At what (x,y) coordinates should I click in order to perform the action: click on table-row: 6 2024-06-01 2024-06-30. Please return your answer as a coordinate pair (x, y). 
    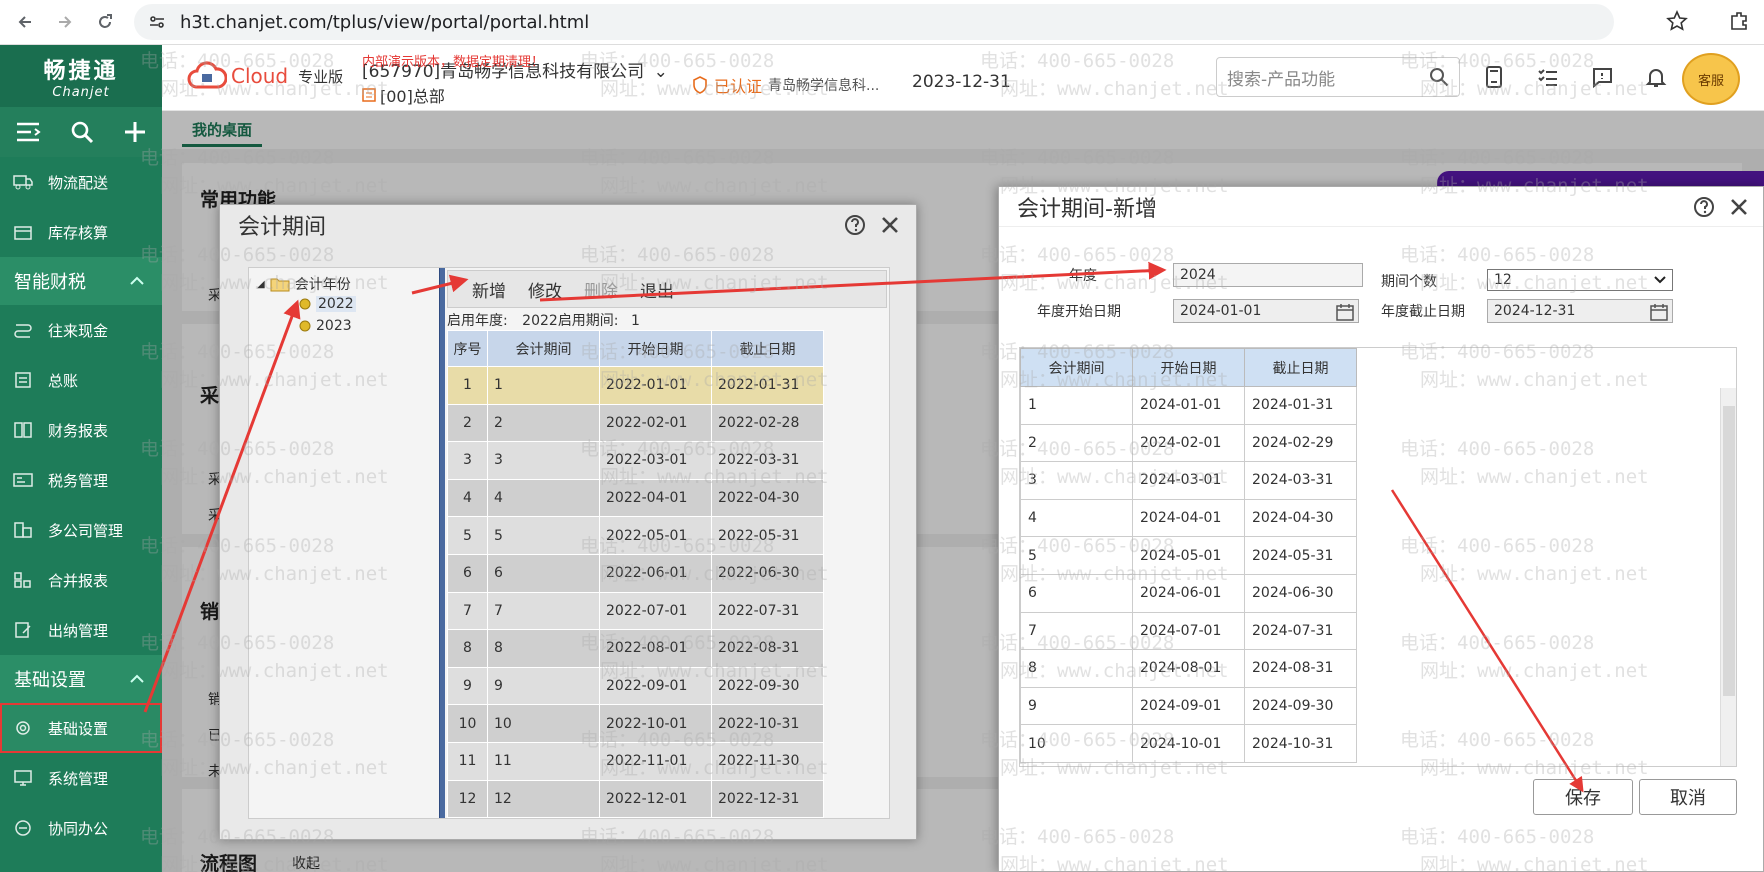
    Looking at the image, I should click on (1188, 593).